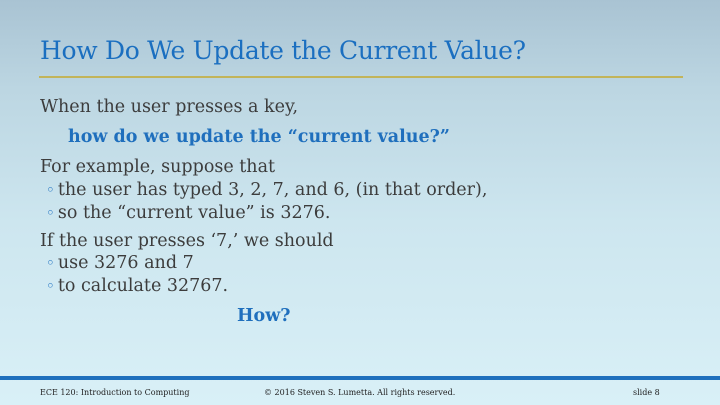 This screenshot has width=720, height=405. Describe the element at coordinates (115, 392) in the screenshot. I see `footer-course: ECE 120: Introduction to Computing` at that location.